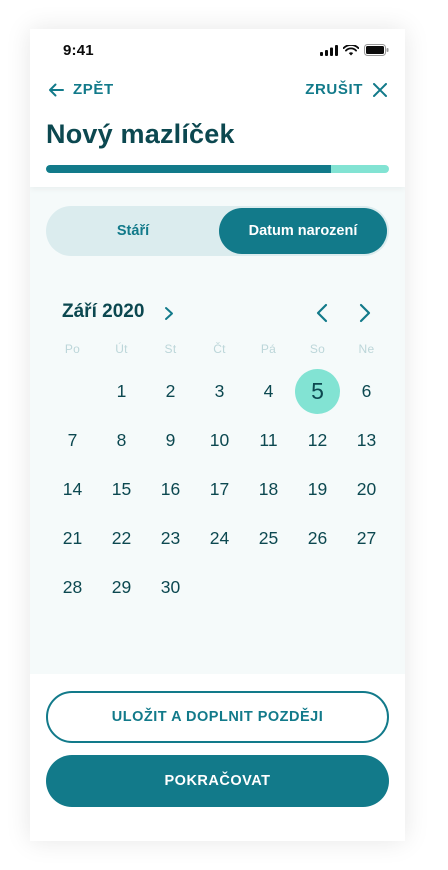 The width and height of the screenshot is (448, 870). What do you see at coordinates (217, 314) in the screenshot?
I see `calendar-header: Září 2020` at bounding box center [217, 314].